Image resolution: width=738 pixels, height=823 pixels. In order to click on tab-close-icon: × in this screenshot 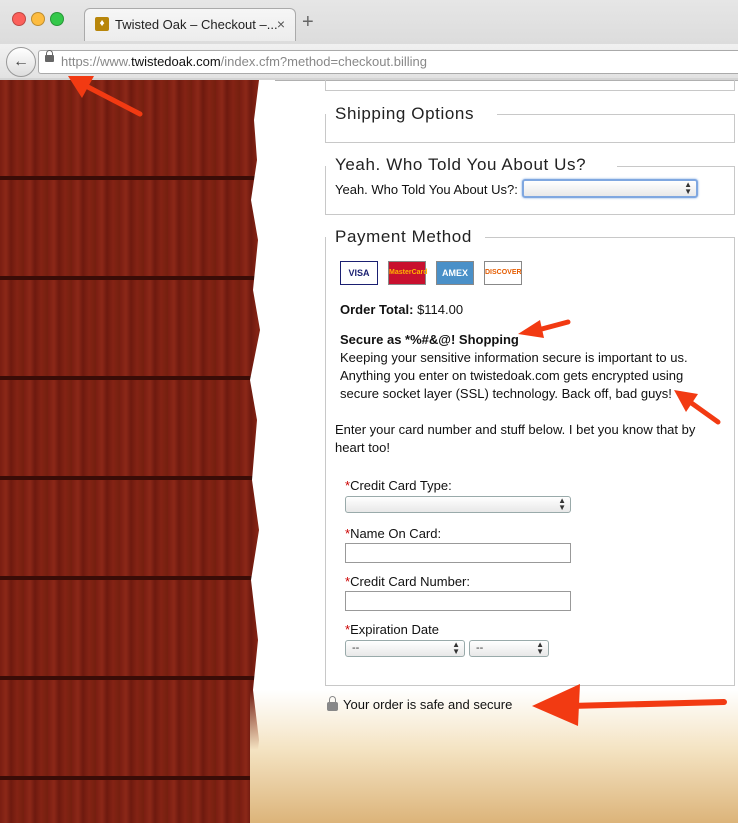, I will do `click(281, 24)`.